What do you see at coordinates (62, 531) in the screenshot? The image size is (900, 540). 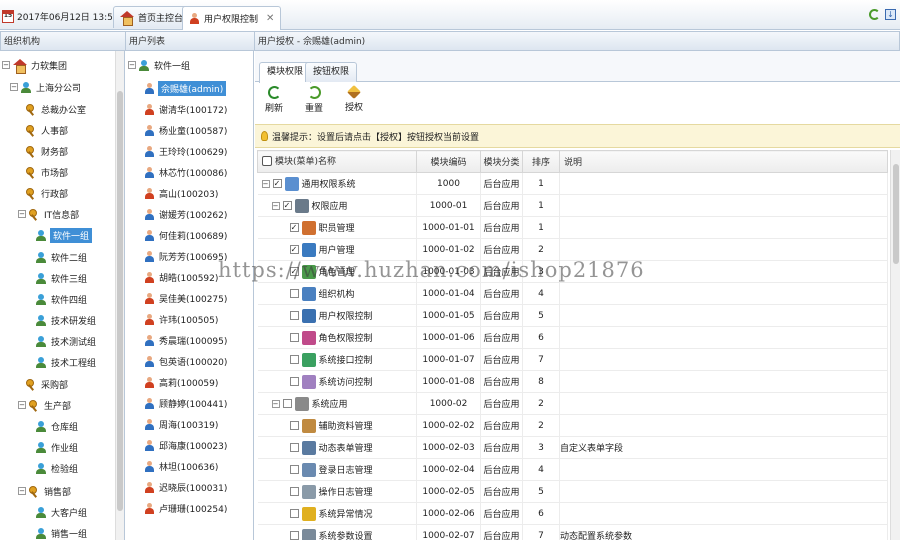 I see `tree-node-team: 销售一组` at bounding box center [62, 531].